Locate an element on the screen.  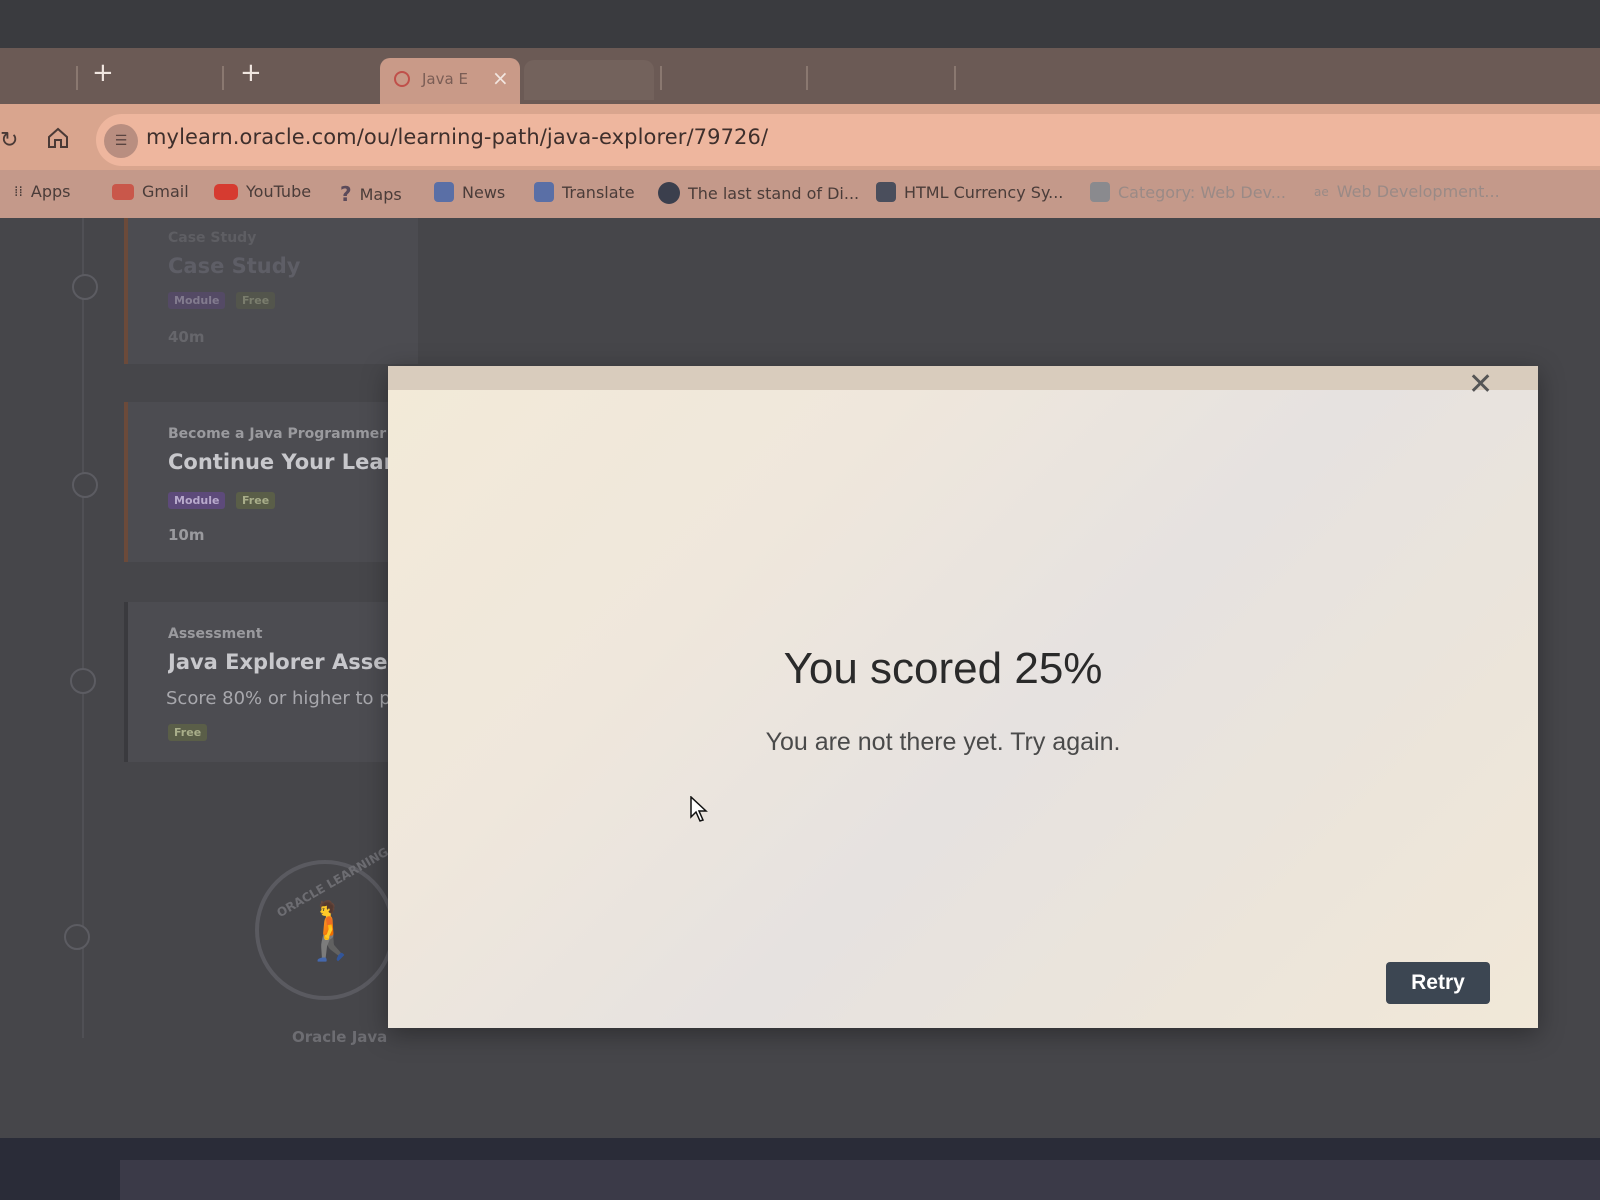
apps-icon: ⁞⁞ is located at coordinates (18, 191).